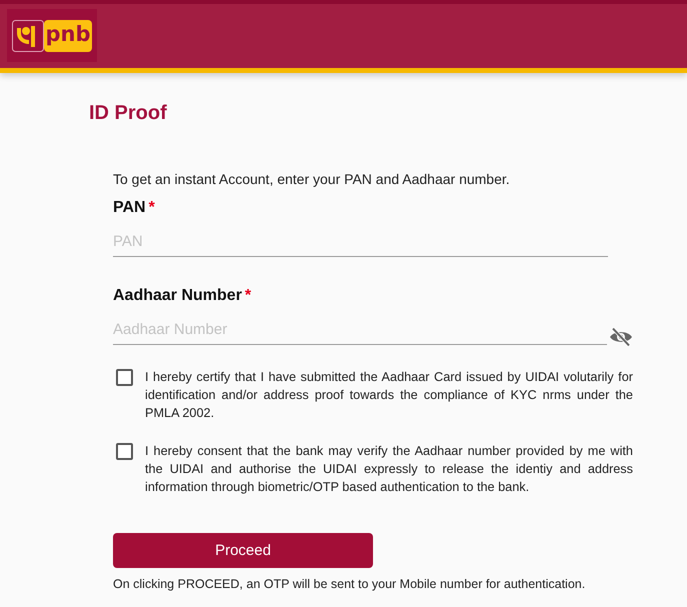 The height and width of the screenshot is (607, 687). Describe the element at coordinates (128, 113) in the screenshot. I see `page-title: ID Proof` at that location.